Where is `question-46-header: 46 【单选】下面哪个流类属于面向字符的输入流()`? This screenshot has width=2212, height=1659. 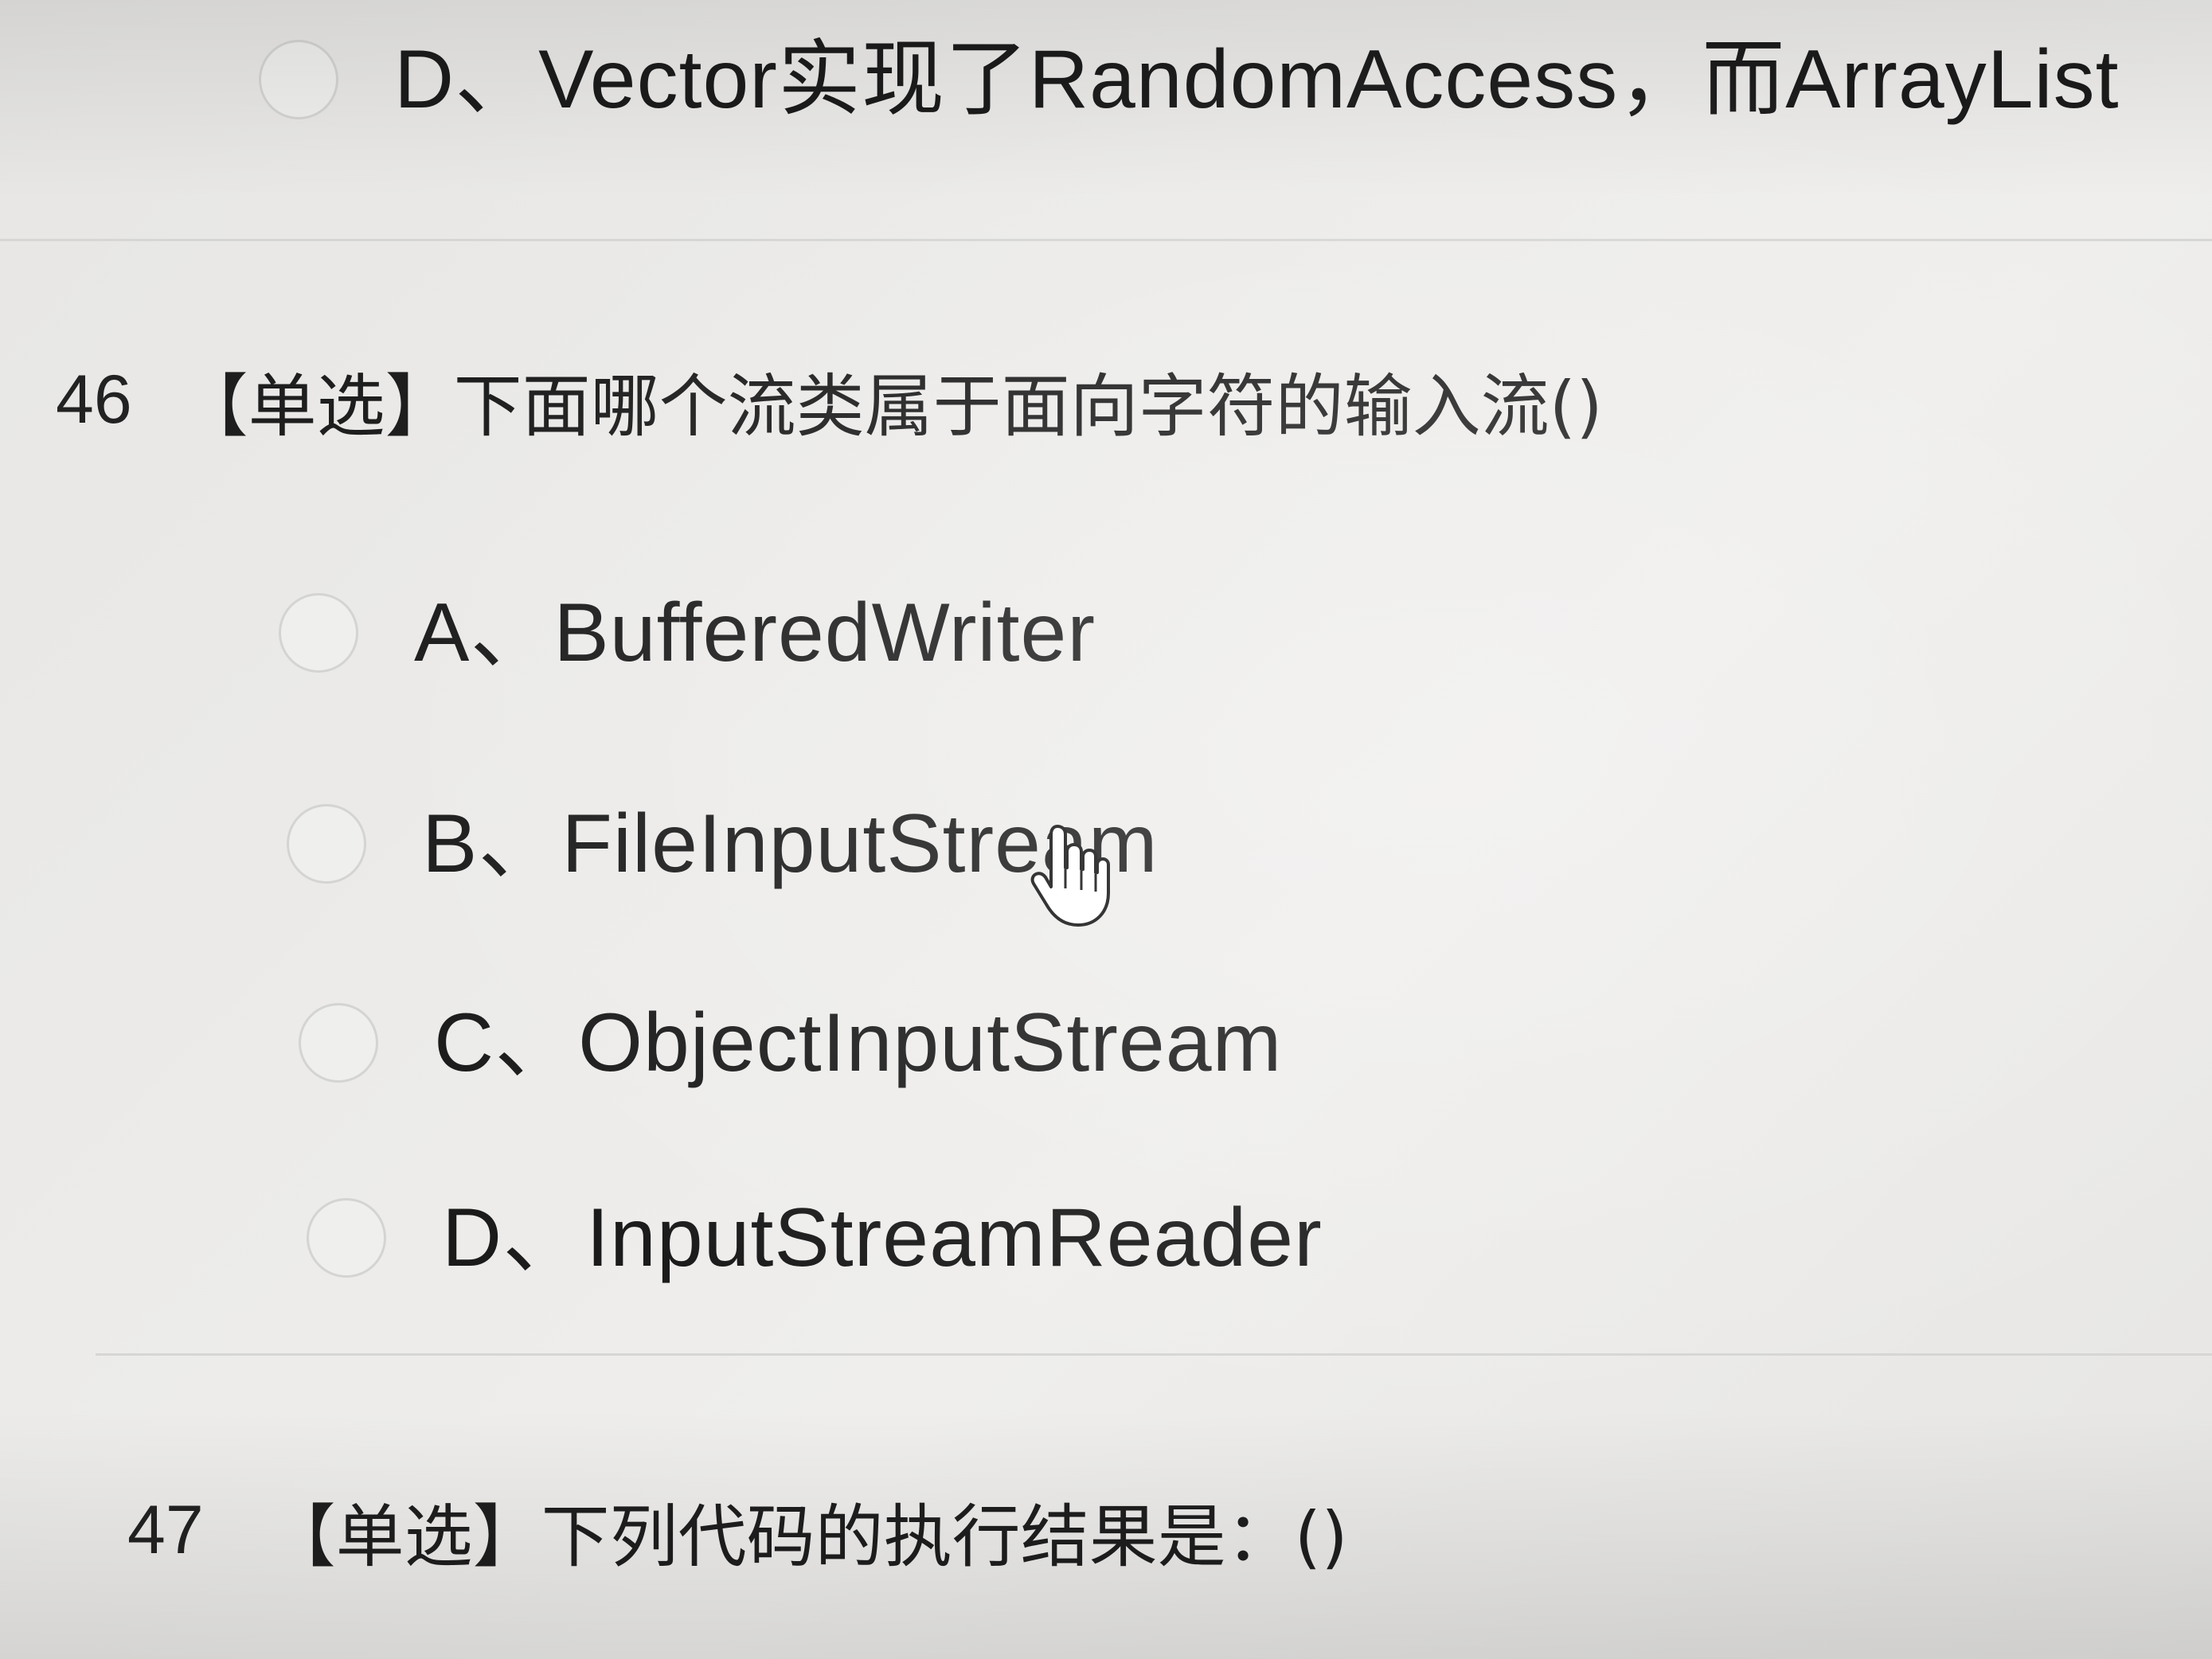
question-46-header: 46 【单选】下面哪个流类属于面向字符的输入流() is located at coordinates (829, 400).